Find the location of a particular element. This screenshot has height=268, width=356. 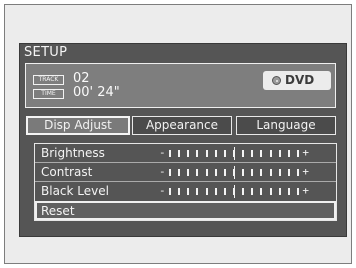

black-level-row: Black Level - + is located at coordinates (185, 191).